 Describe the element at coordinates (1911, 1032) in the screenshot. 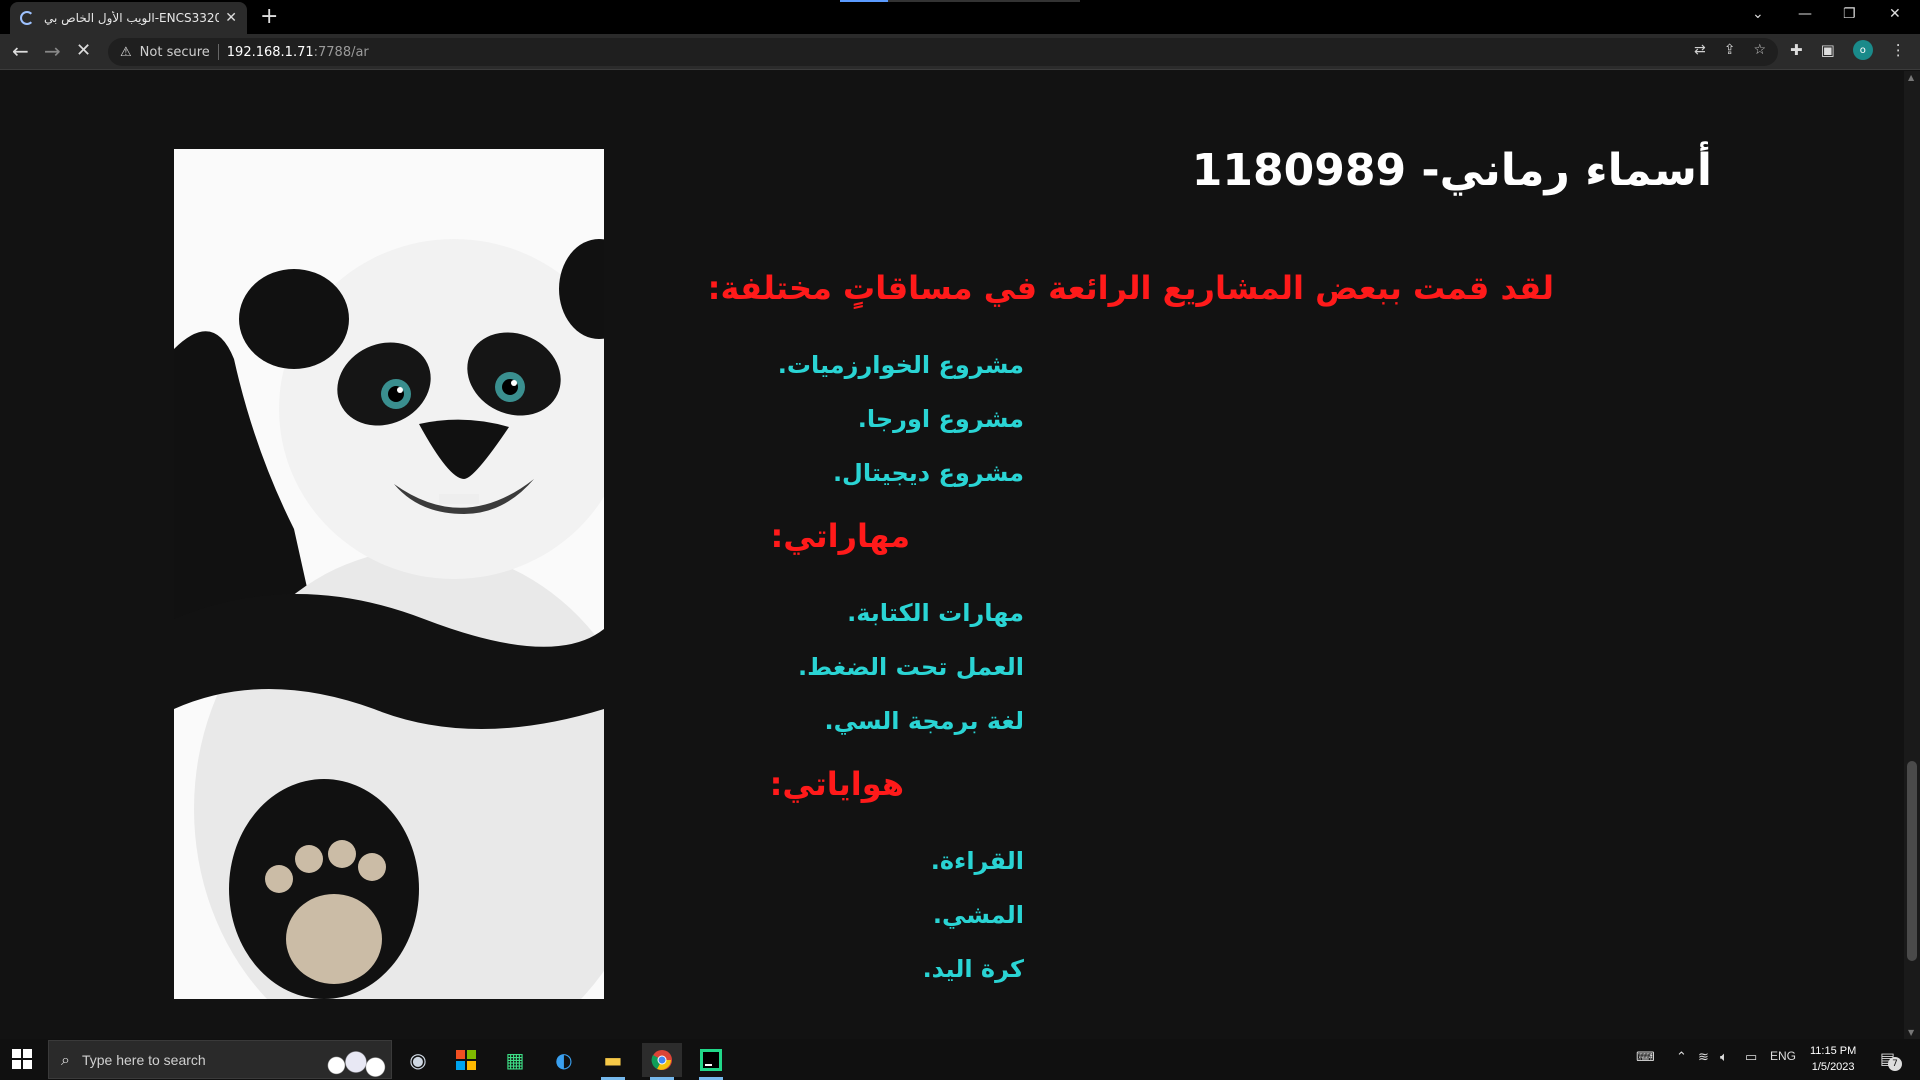

I see `scroll-down-icon: ▼` at that location.